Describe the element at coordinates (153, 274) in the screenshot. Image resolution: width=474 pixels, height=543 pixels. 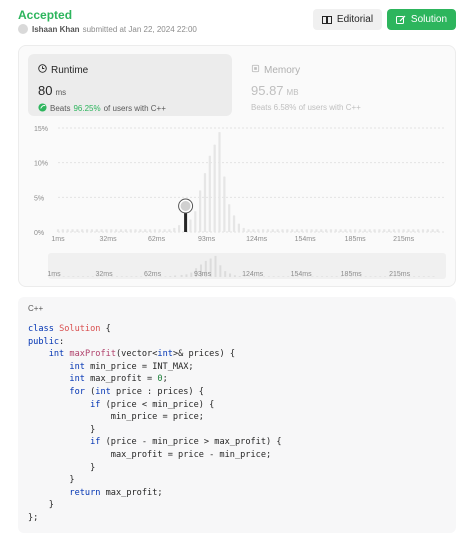
I see `overview-tick-label: 62ms` at that location.